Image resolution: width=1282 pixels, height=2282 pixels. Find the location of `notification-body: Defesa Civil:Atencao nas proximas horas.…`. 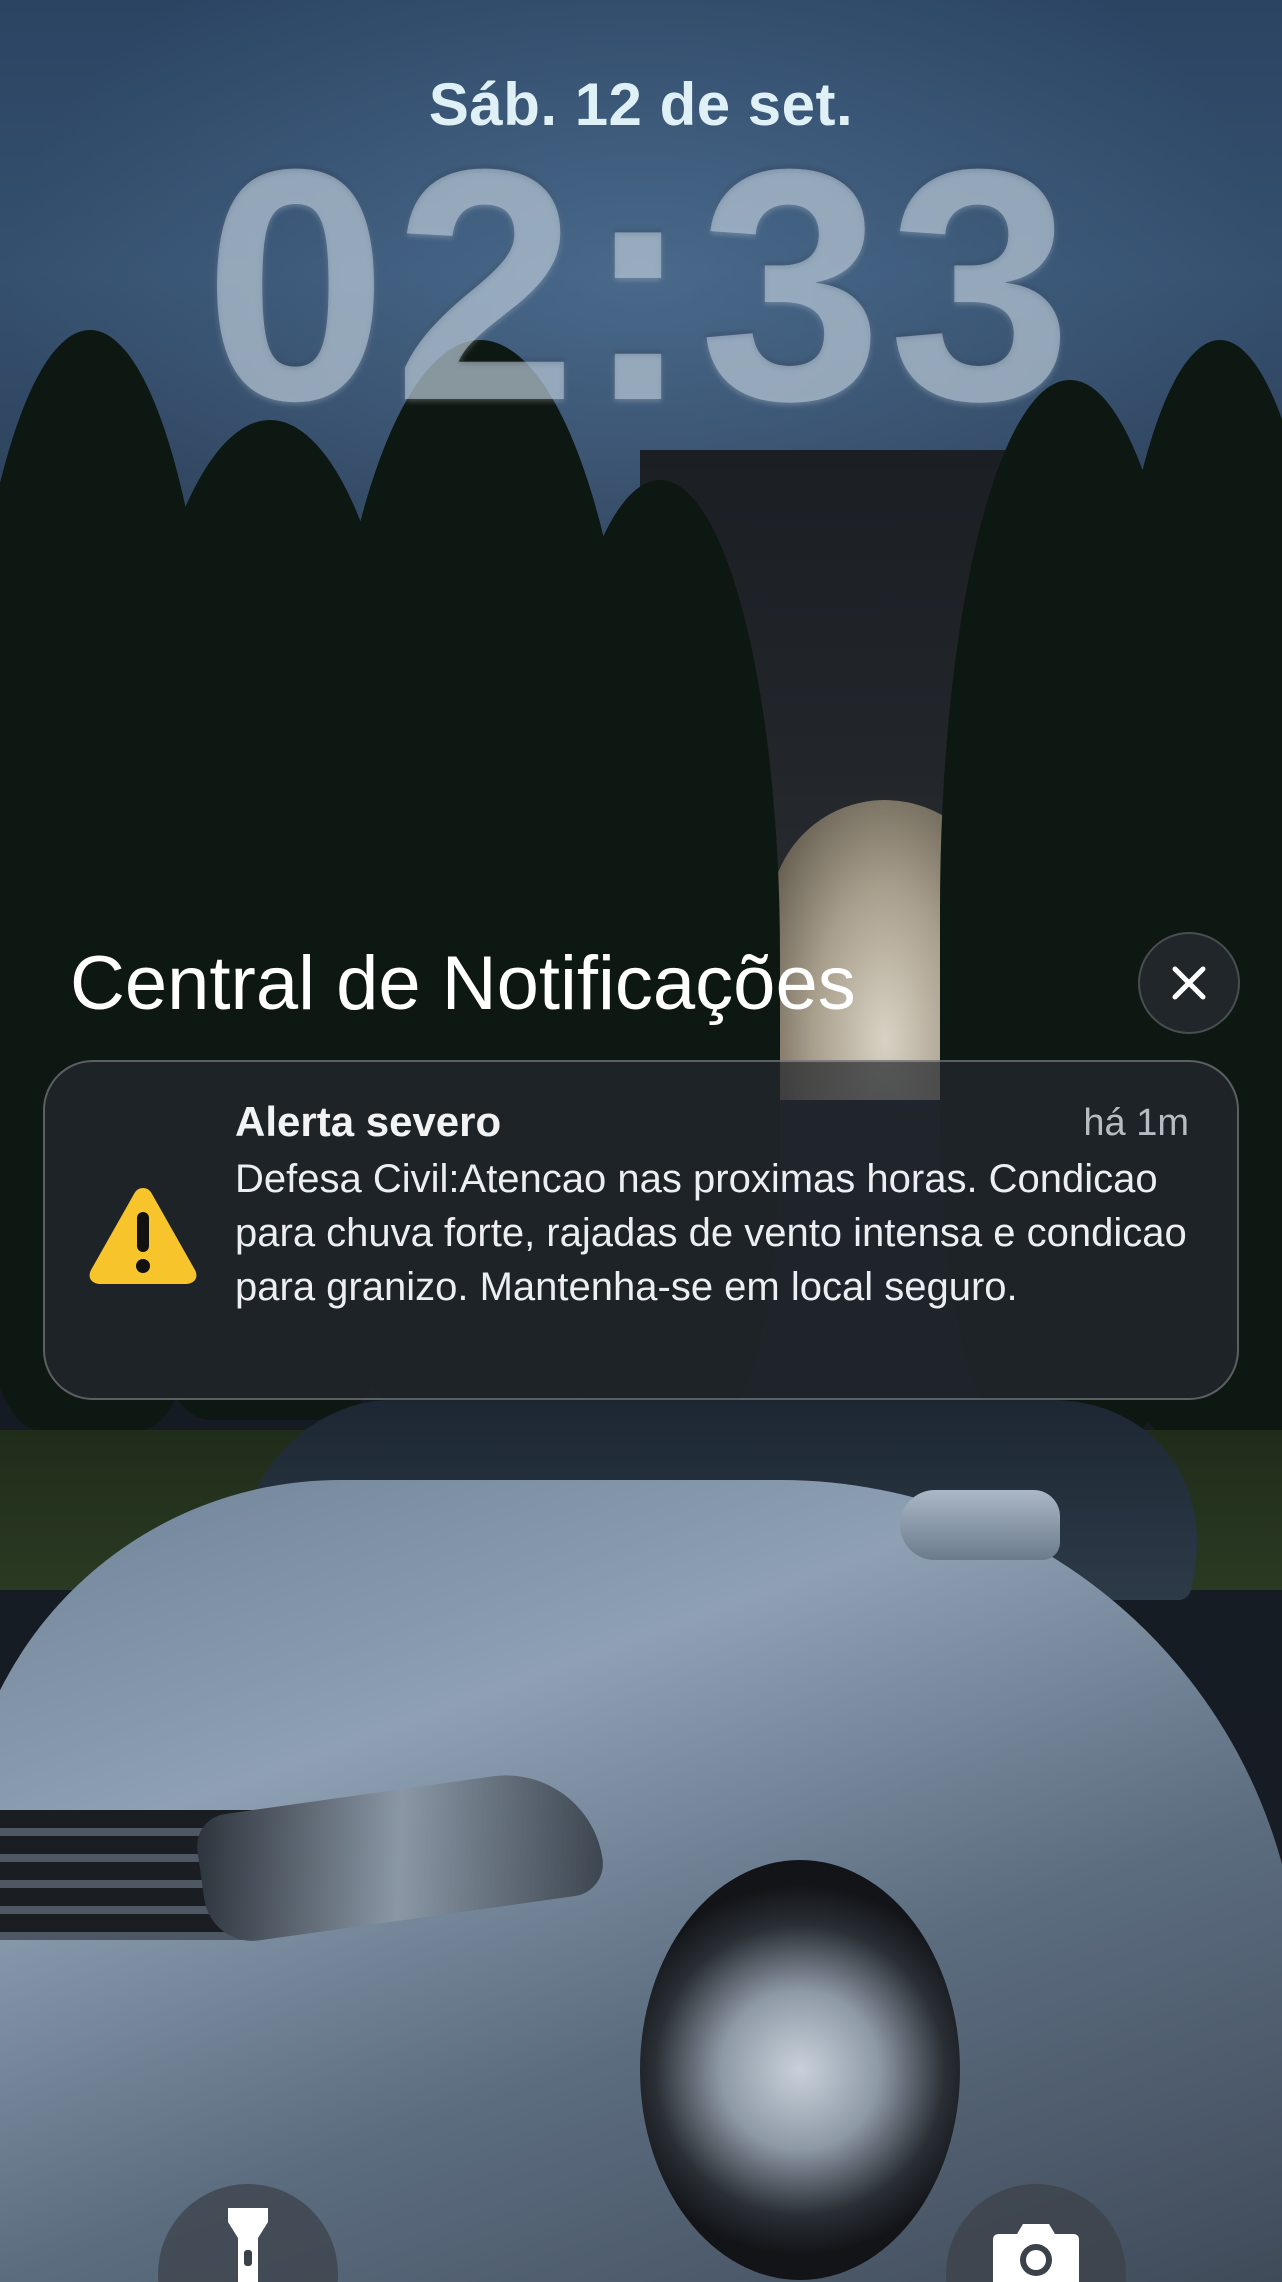

notification-body: Defesa Civil:Atencao nas proximas horas.… is located at coordinates (711, 1233).